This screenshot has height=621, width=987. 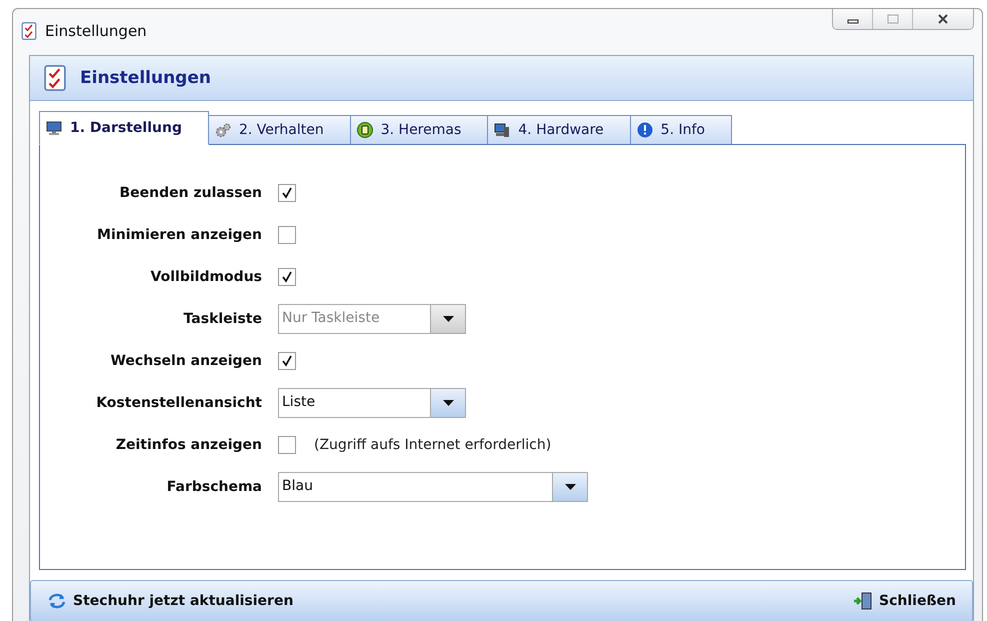 I want to click on exit-door-icon, so click(x=863, y=601).